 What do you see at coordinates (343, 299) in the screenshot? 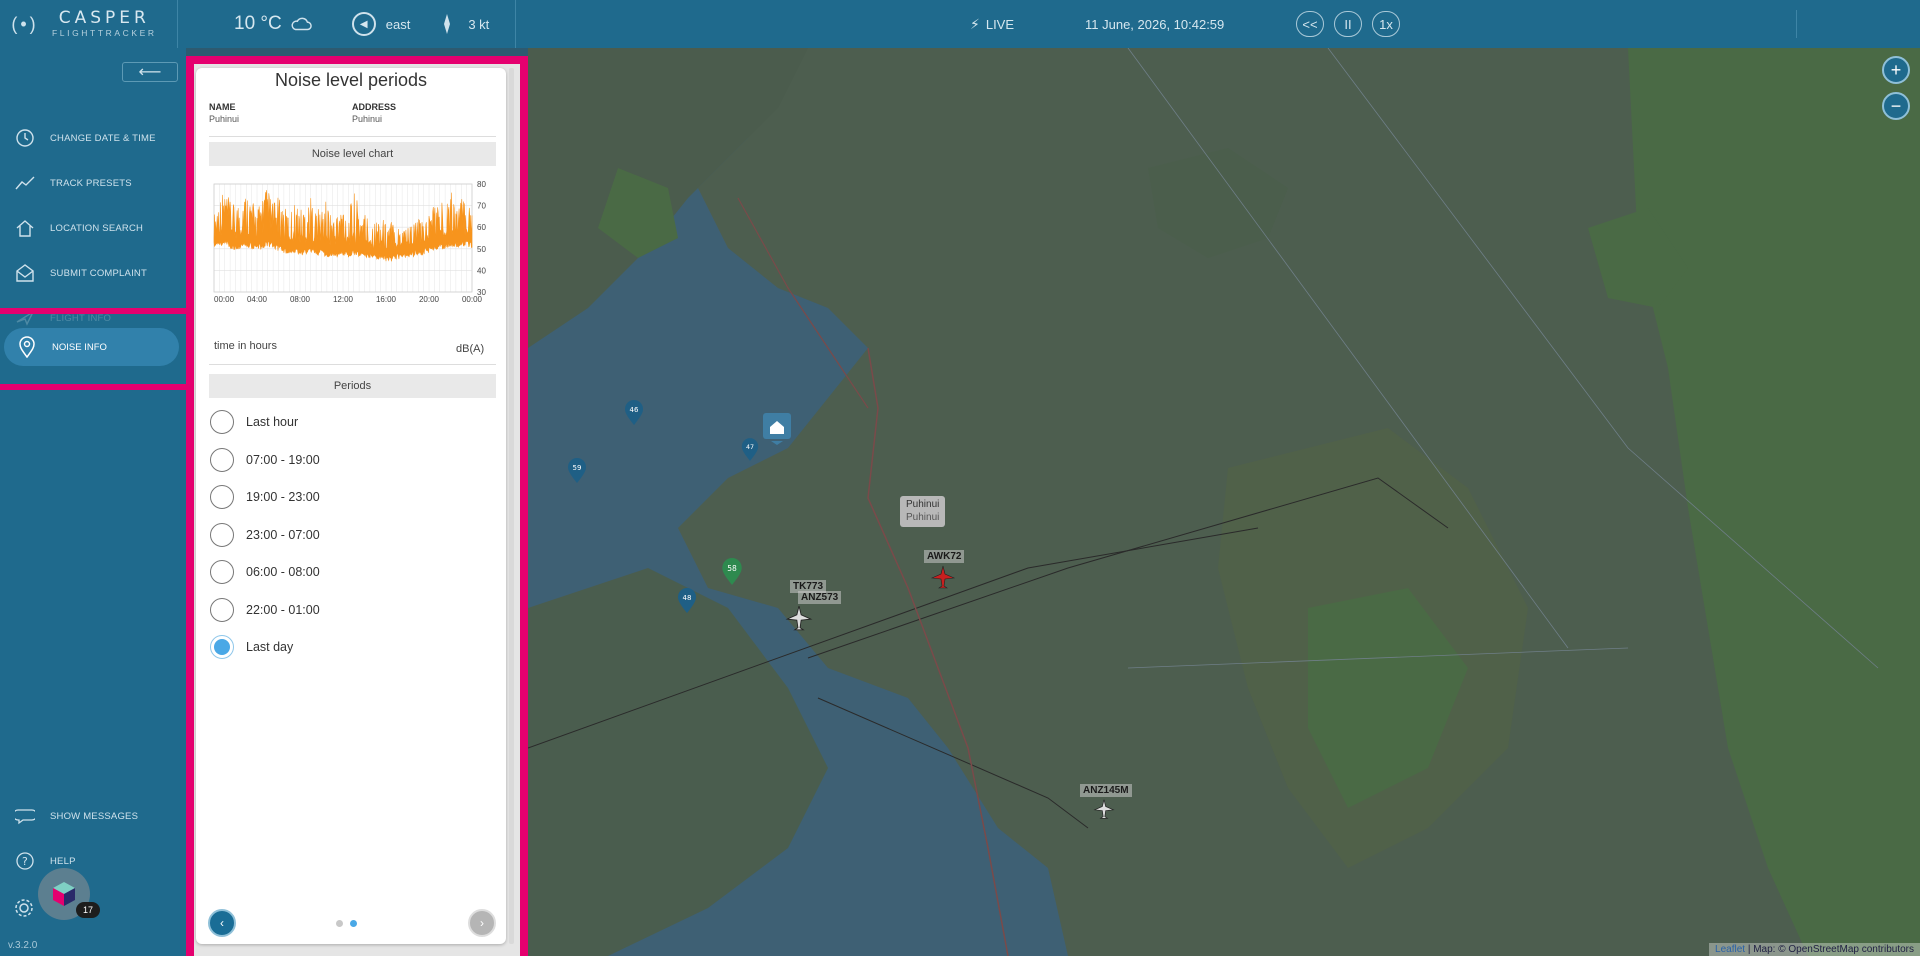
I see `x-tick-label: 12:00` at bounding box center [343, 299].